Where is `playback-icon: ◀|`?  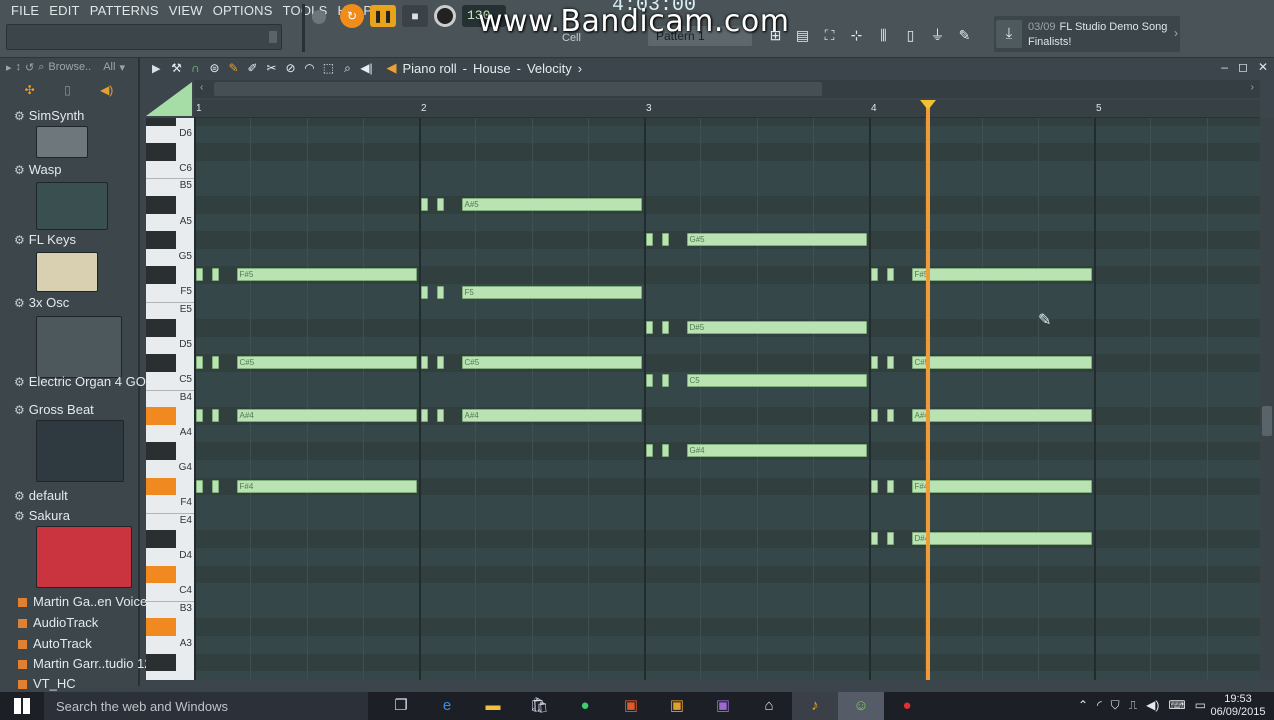
playback-icon: ◀| is located at coordinates (366, 68).